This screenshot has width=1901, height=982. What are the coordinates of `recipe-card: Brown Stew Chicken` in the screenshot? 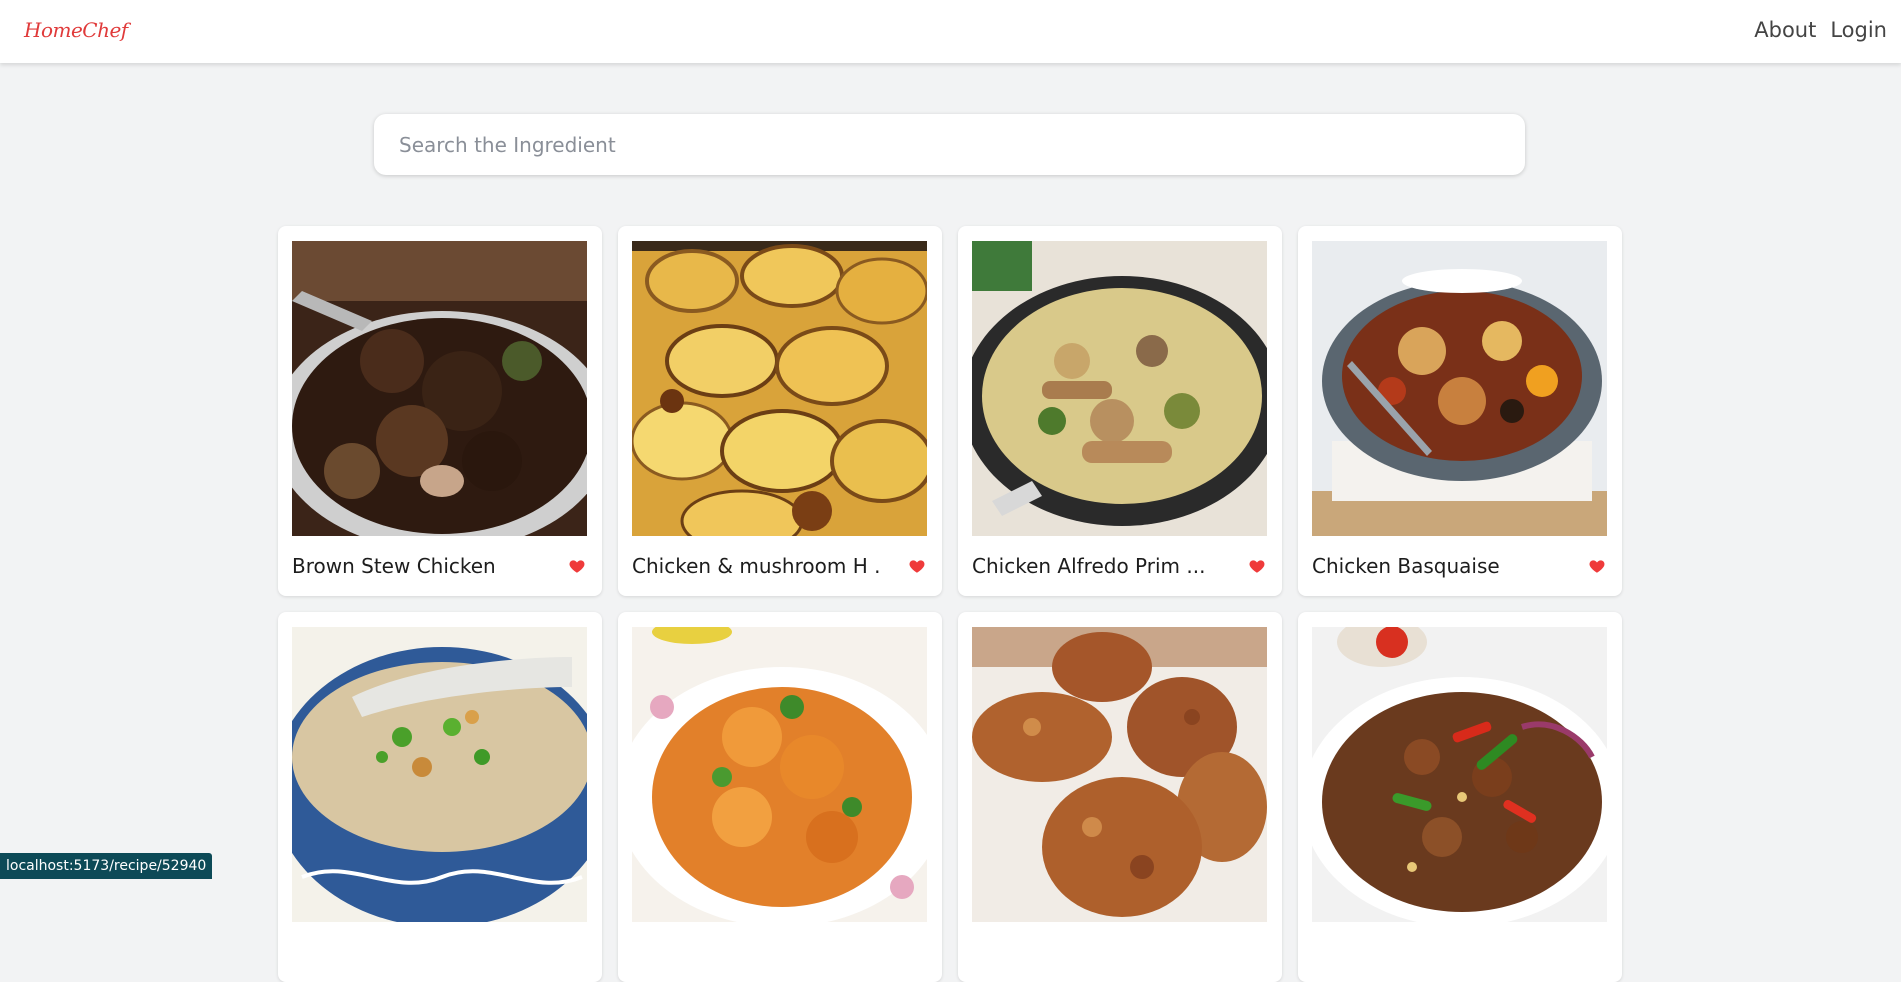 It's located at (440, 411).